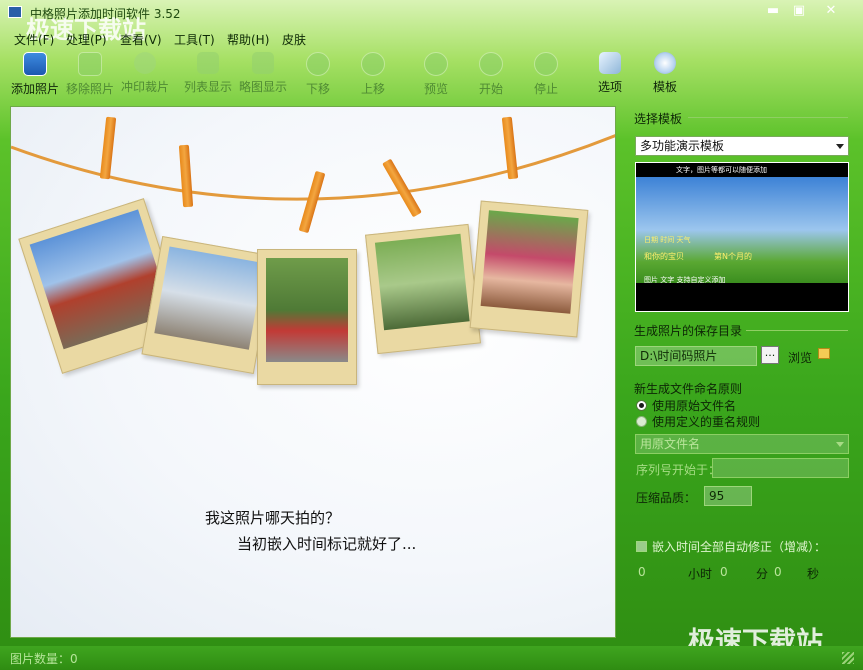 This screenshot has height=670, width=863. Describe the element at coordinates (641, 546) in the screenshot. I see `auto-correct-checkbox` at that location.